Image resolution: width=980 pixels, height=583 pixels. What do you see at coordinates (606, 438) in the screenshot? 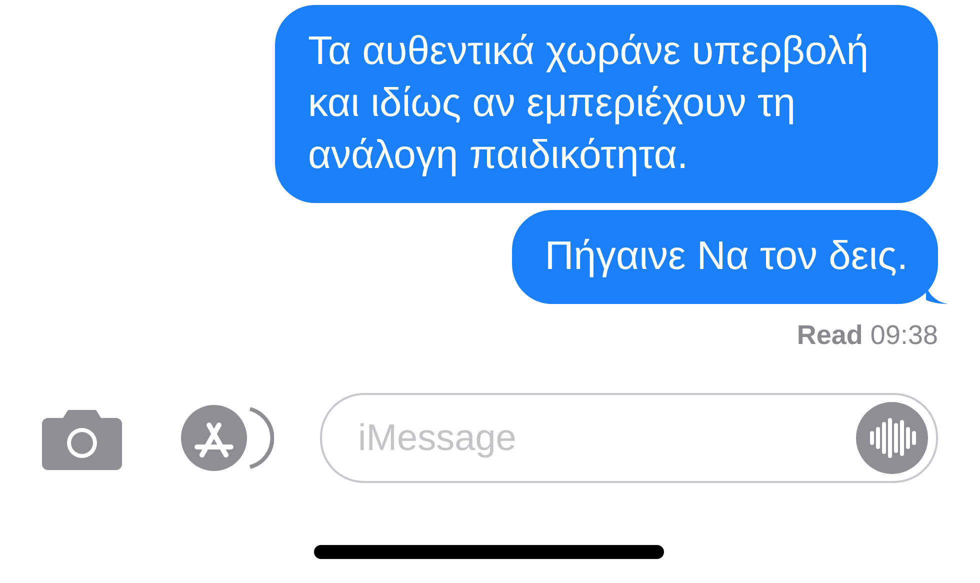
I see `message-field: iMessage` at bounding box center [606, 438].